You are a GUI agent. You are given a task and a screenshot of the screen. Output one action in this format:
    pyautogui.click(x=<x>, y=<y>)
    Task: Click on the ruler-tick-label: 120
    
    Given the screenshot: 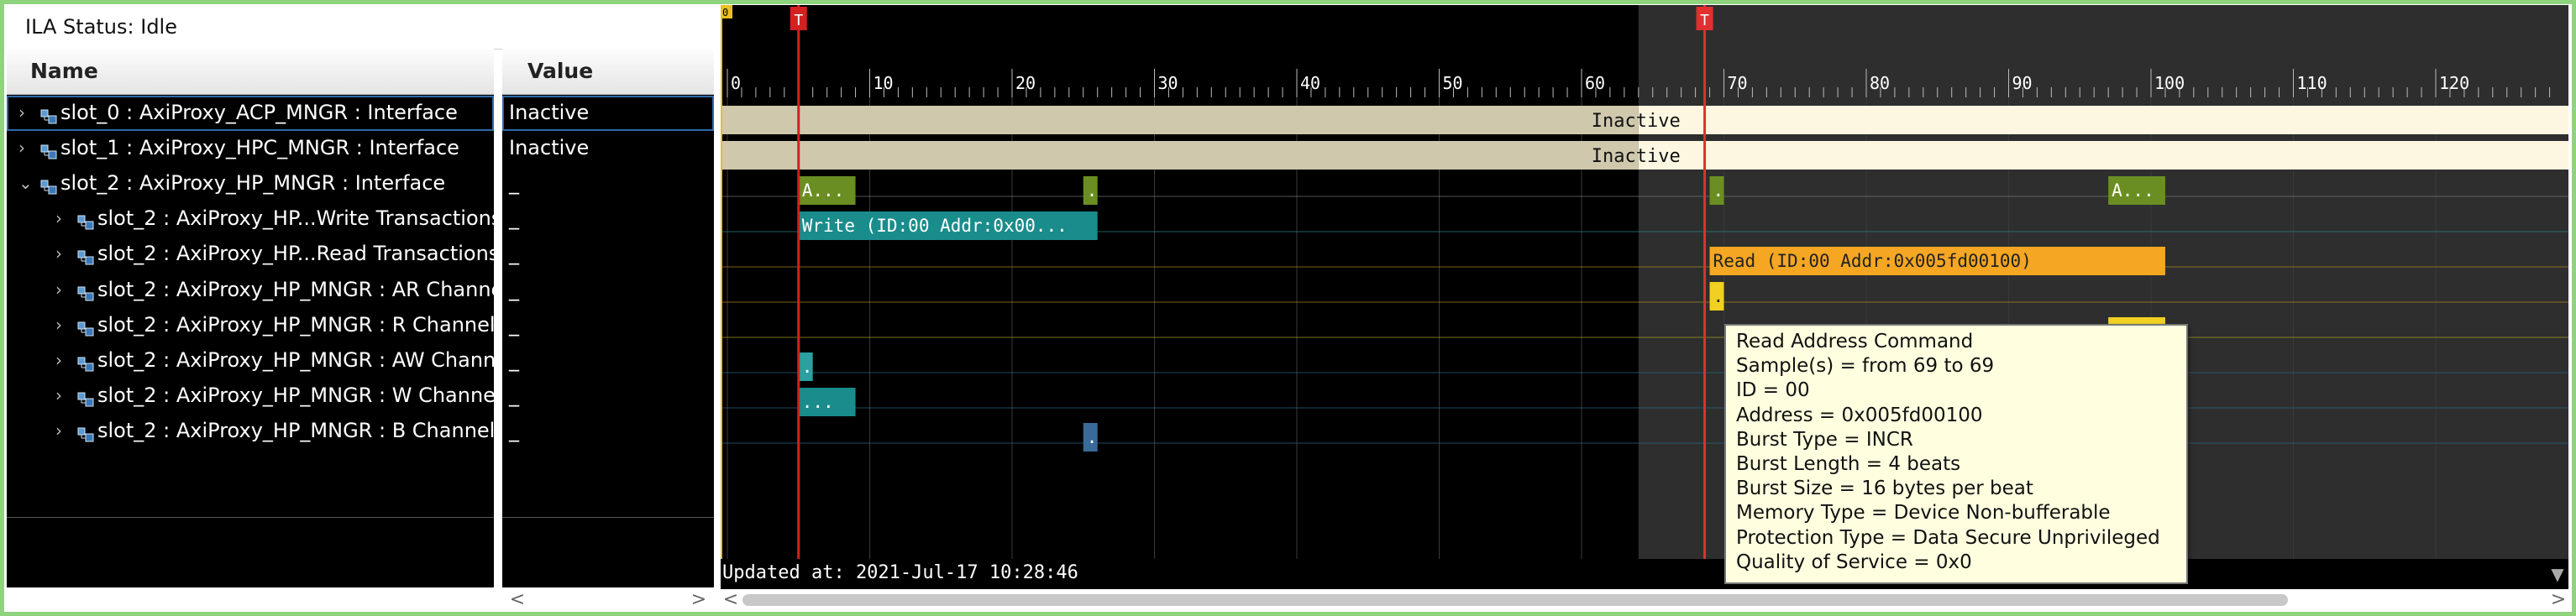 What is the action you would take?
    pyautogui.click(x=2454, y=83)
    